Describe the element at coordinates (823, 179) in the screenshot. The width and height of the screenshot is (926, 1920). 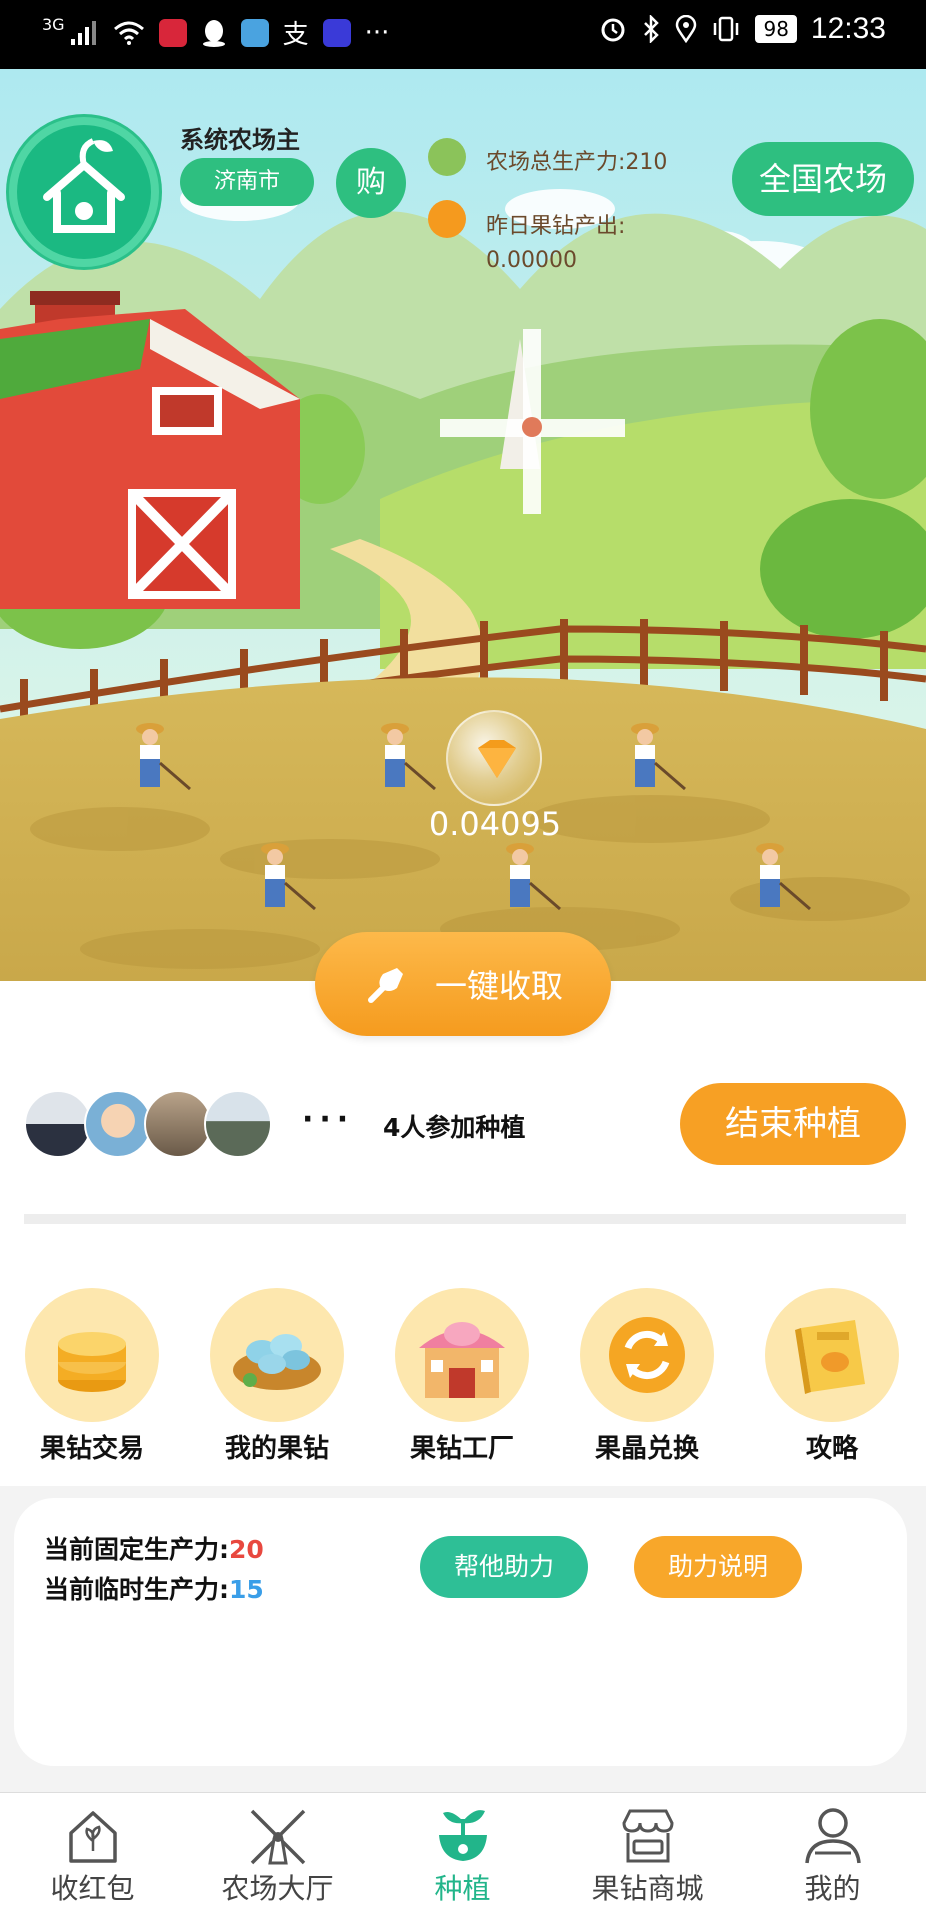
I see `national-farm-button: 全国农场` at that location.